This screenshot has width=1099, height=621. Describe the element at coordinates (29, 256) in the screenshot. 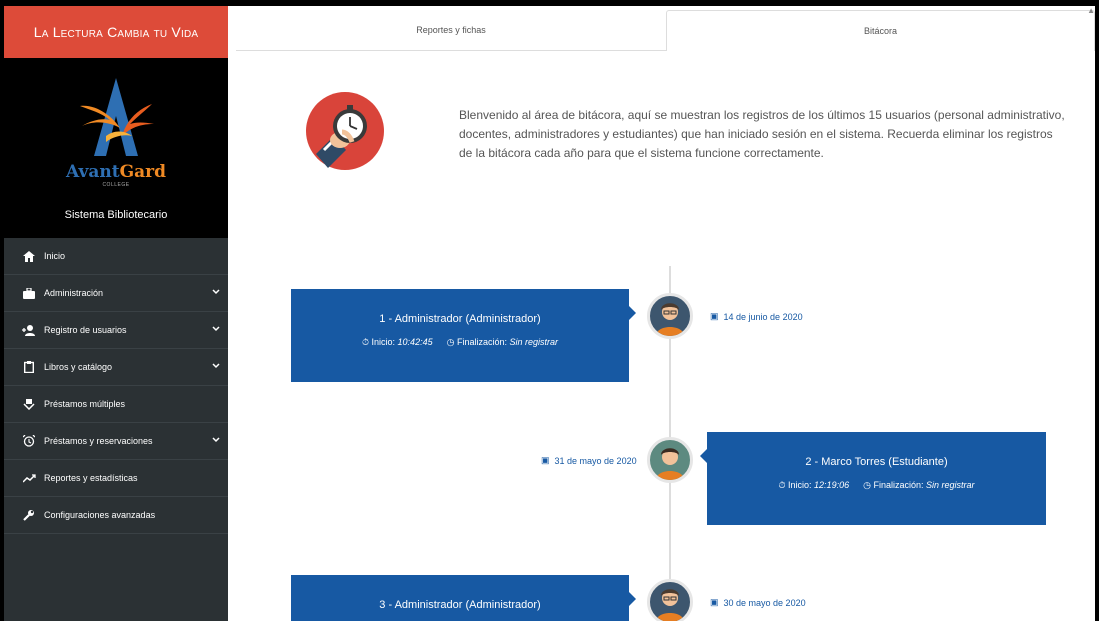

I see `home-icon` at that location.